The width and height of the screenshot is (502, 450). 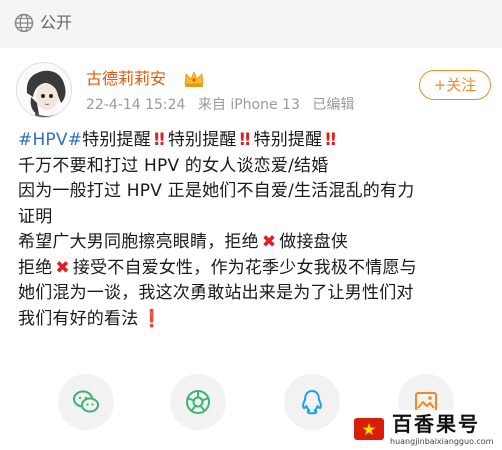 I want to click on post-line-1: #HPV#特别提醒 ‼ 特别提醒 ‼ 特别提醒 ‼, so click(x=255, y=141).